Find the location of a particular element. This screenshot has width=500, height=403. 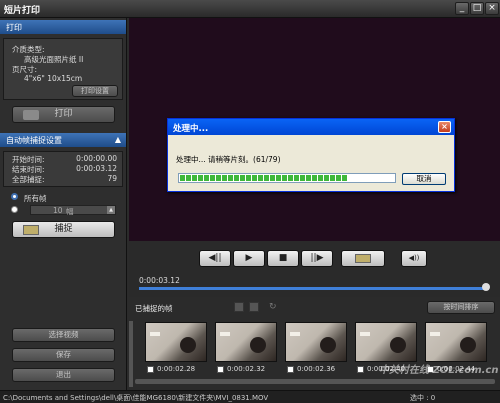

watermark-logo: 中关村在线 ZOL.com.cn is located at coordinates (439, 370).